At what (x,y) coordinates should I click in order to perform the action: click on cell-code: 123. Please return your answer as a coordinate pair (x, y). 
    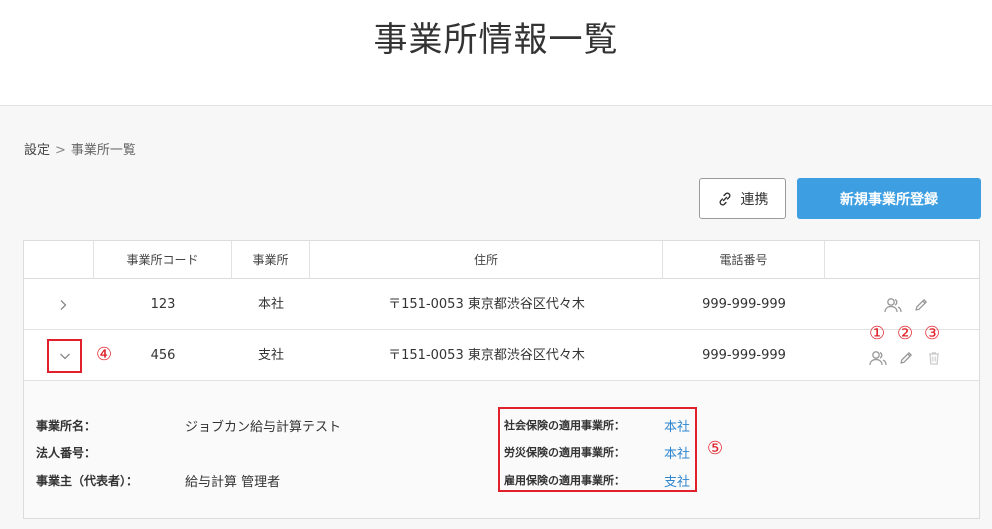
    Looking at the image, I should click on (163, 304).